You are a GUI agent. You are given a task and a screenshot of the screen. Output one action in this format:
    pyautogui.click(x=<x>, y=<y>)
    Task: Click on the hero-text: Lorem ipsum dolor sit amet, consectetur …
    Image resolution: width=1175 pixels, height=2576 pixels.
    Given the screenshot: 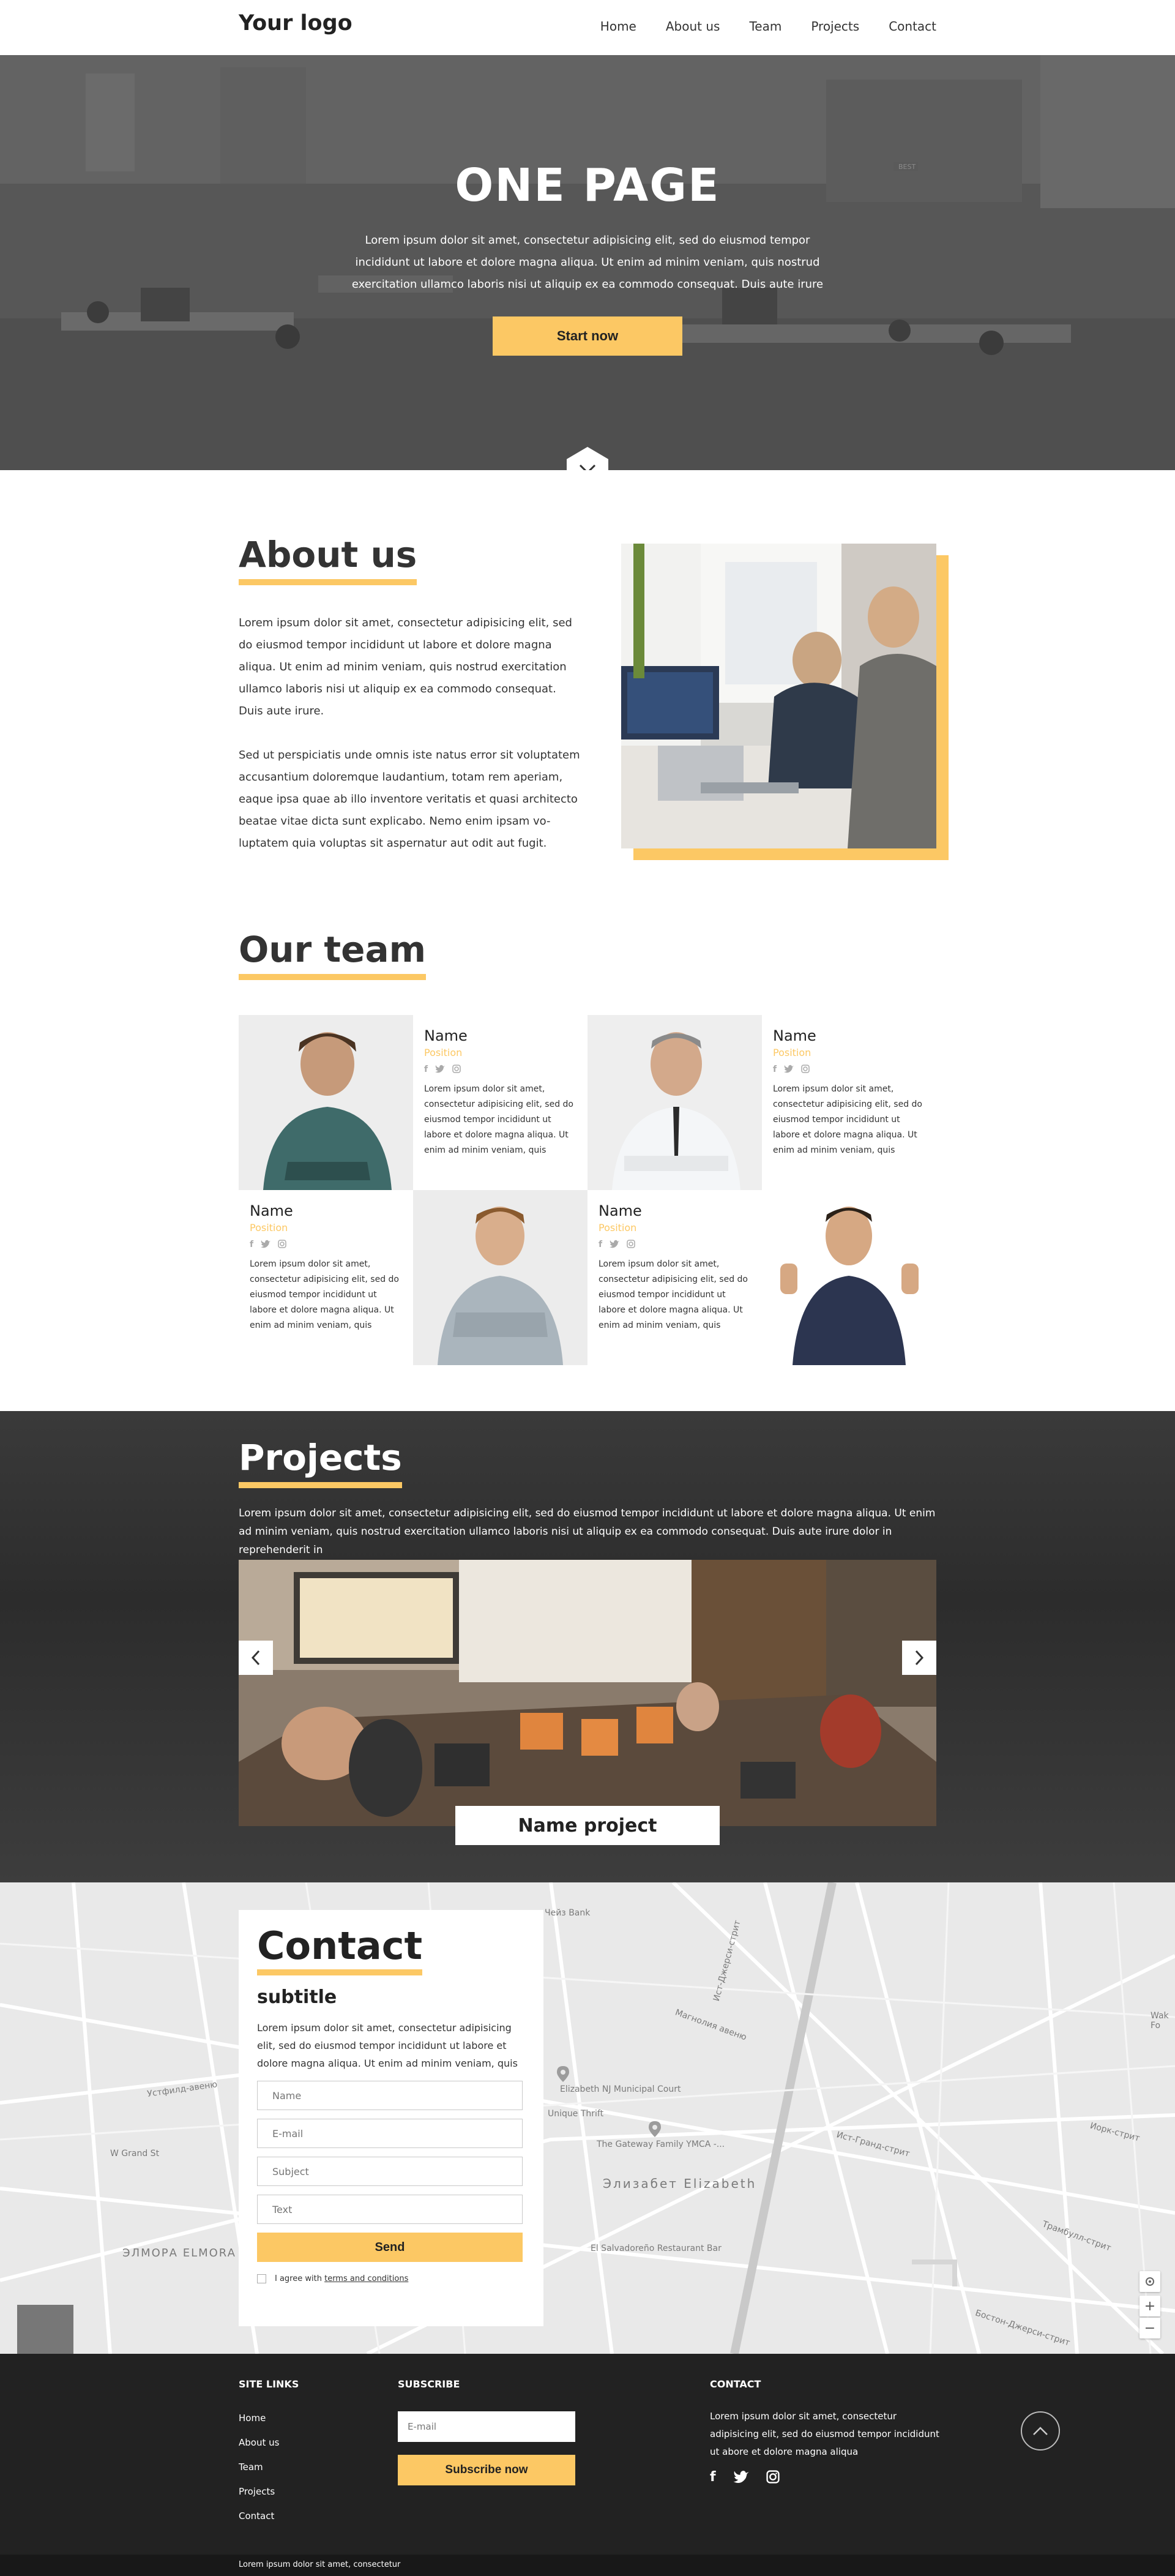 What is the action you would take?
    pyautogui.click(x=587, y=263)
    